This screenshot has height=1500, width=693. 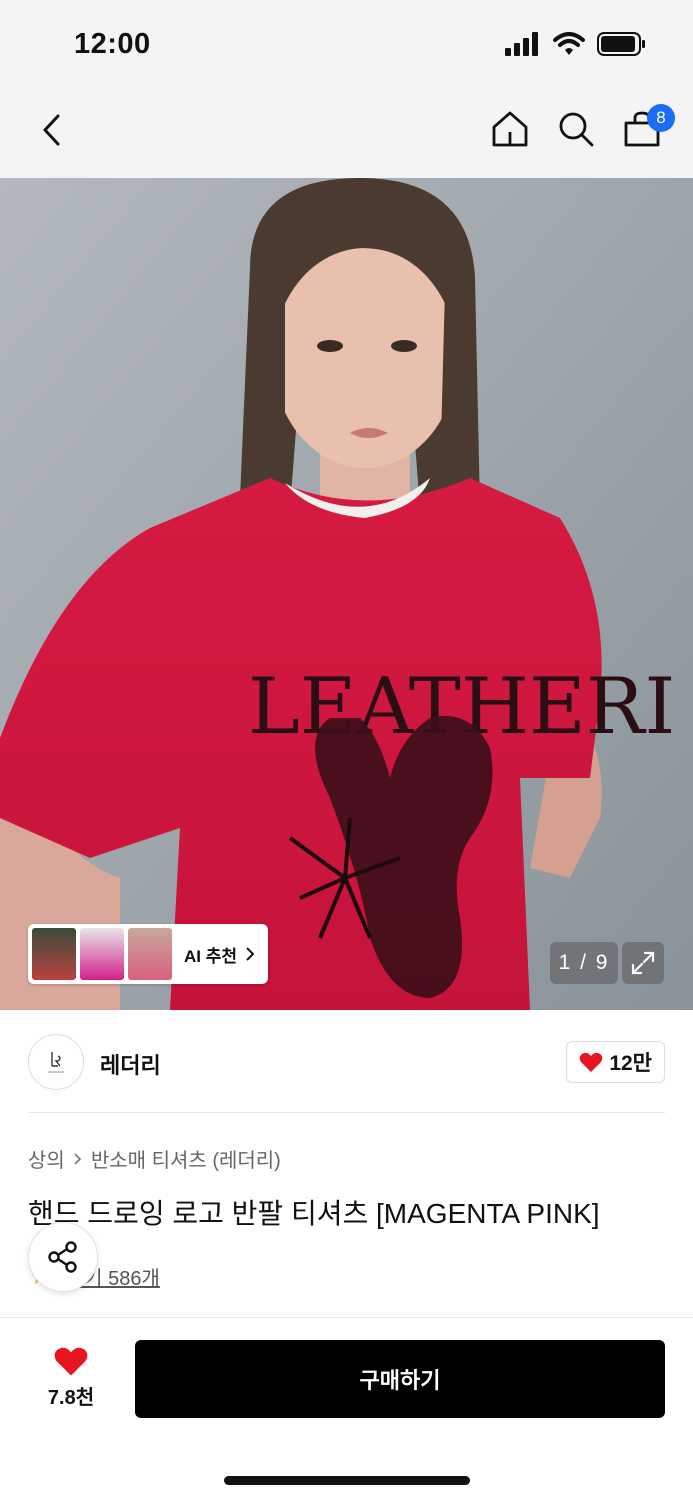 What do you see at coordinates (521, 44) in the screenshot?
I see `signal-icon` at bounding box center [521, 44].